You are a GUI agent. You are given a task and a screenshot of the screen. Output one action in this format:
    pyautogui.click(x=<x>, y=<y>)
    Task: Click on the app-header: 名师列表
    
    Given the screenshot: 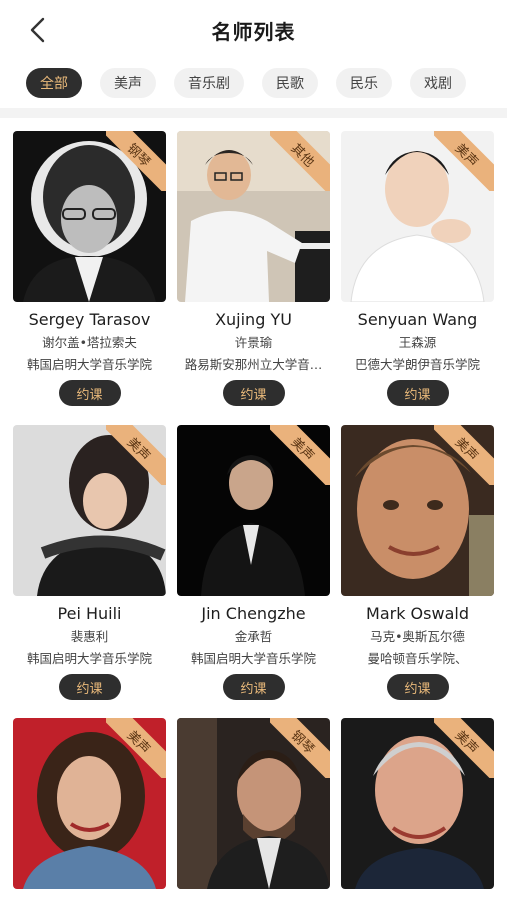 What is the action you would take?
    pyautogui.click(x=253, y=30)
    